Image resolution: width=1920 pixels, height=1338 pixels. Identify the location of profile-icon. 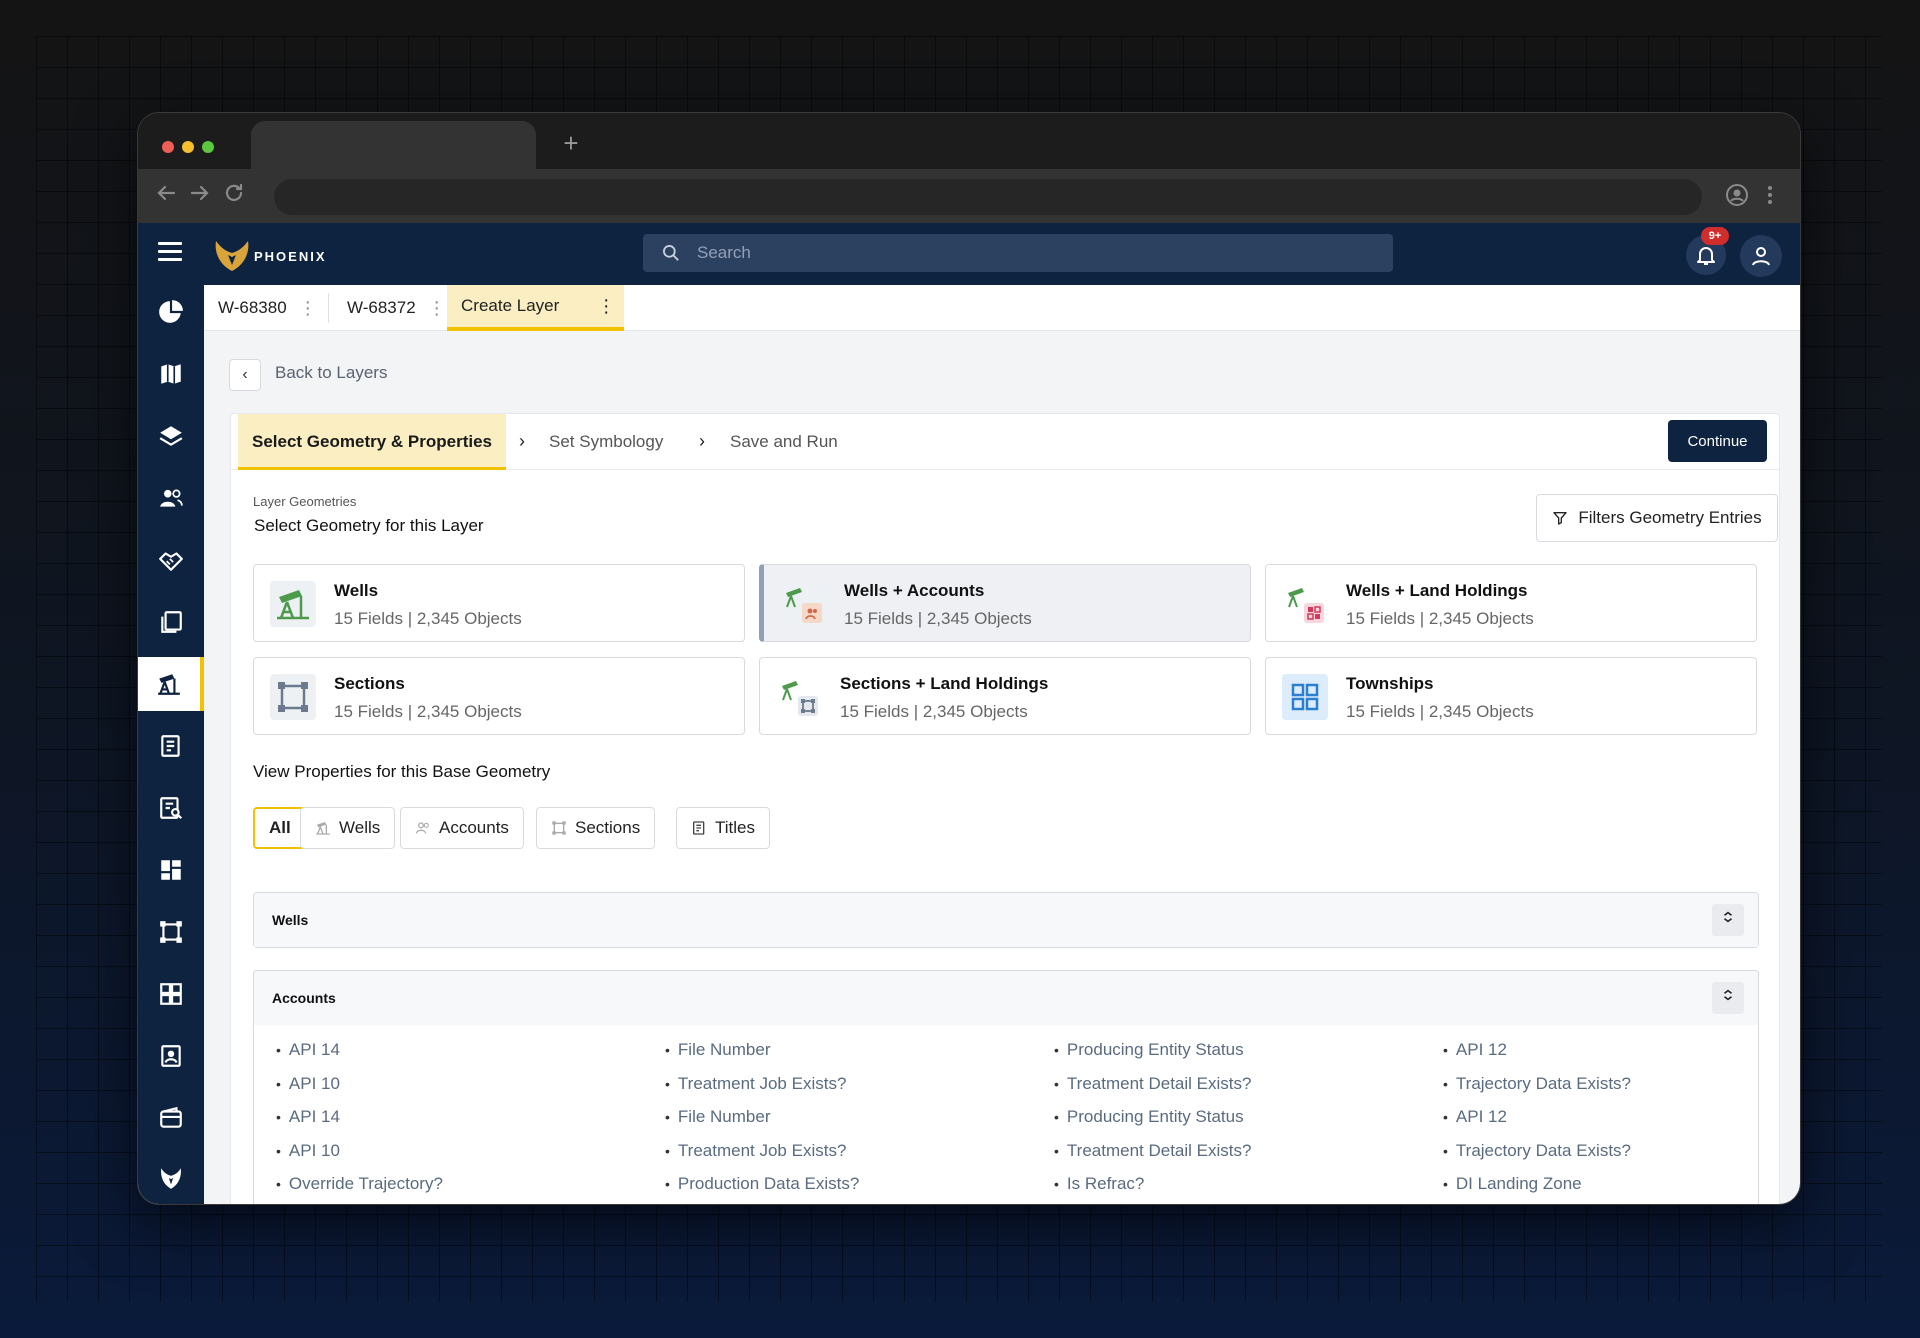
(1737, 196).